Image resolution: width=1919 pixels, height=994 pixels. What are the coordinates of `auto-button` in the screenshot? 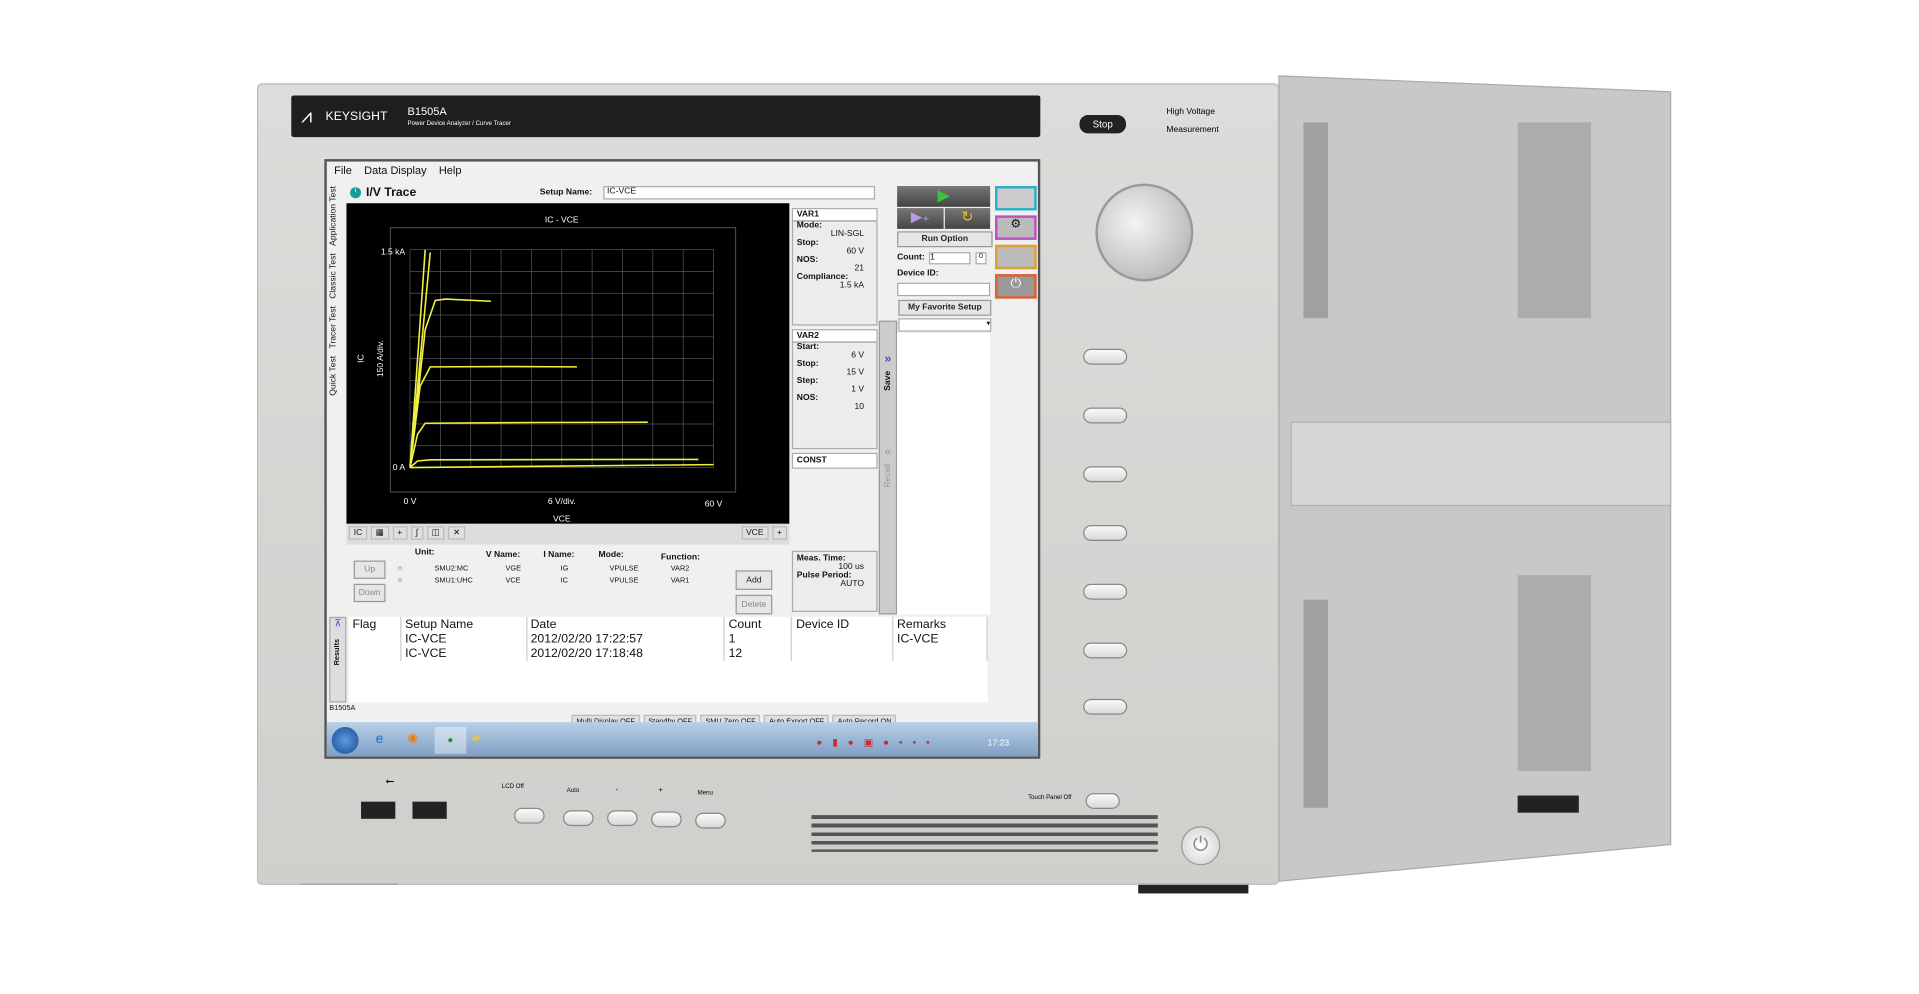 It's located at (578, 818).